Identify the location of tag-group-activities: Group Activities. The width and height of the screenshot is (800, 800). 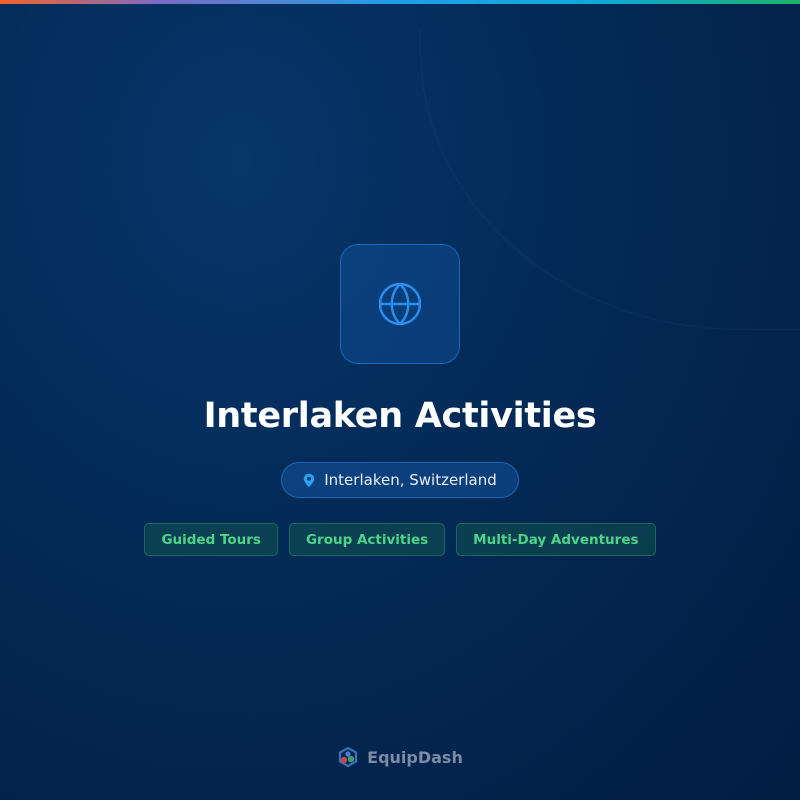
(367, 539).